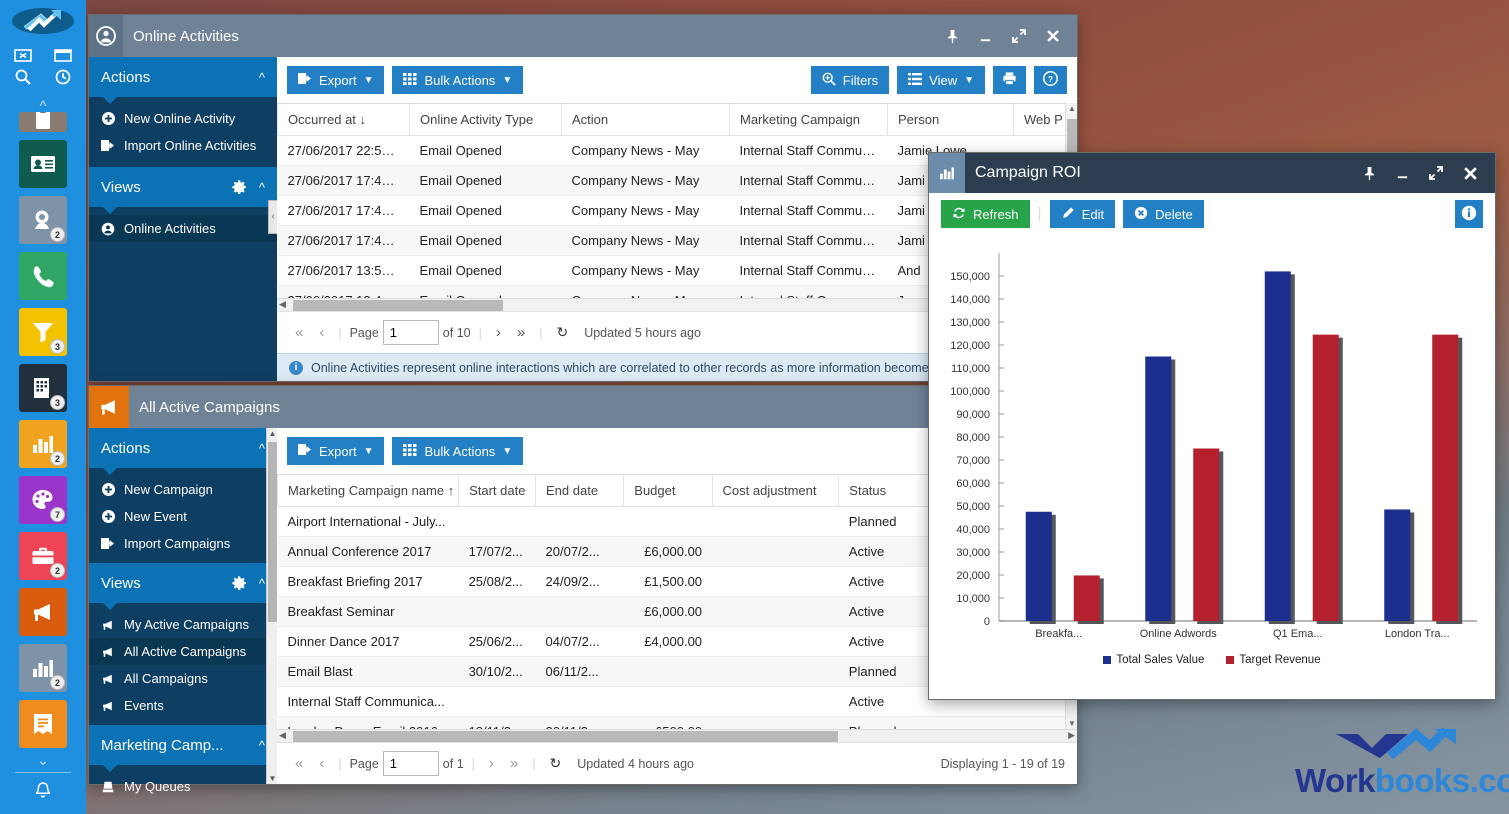 The image size is (1509, 814). Describe the element at coordinates (183, 118) in the screenshot. I see `sidebar-item-new-online-activity: New Online Activity` at that location.